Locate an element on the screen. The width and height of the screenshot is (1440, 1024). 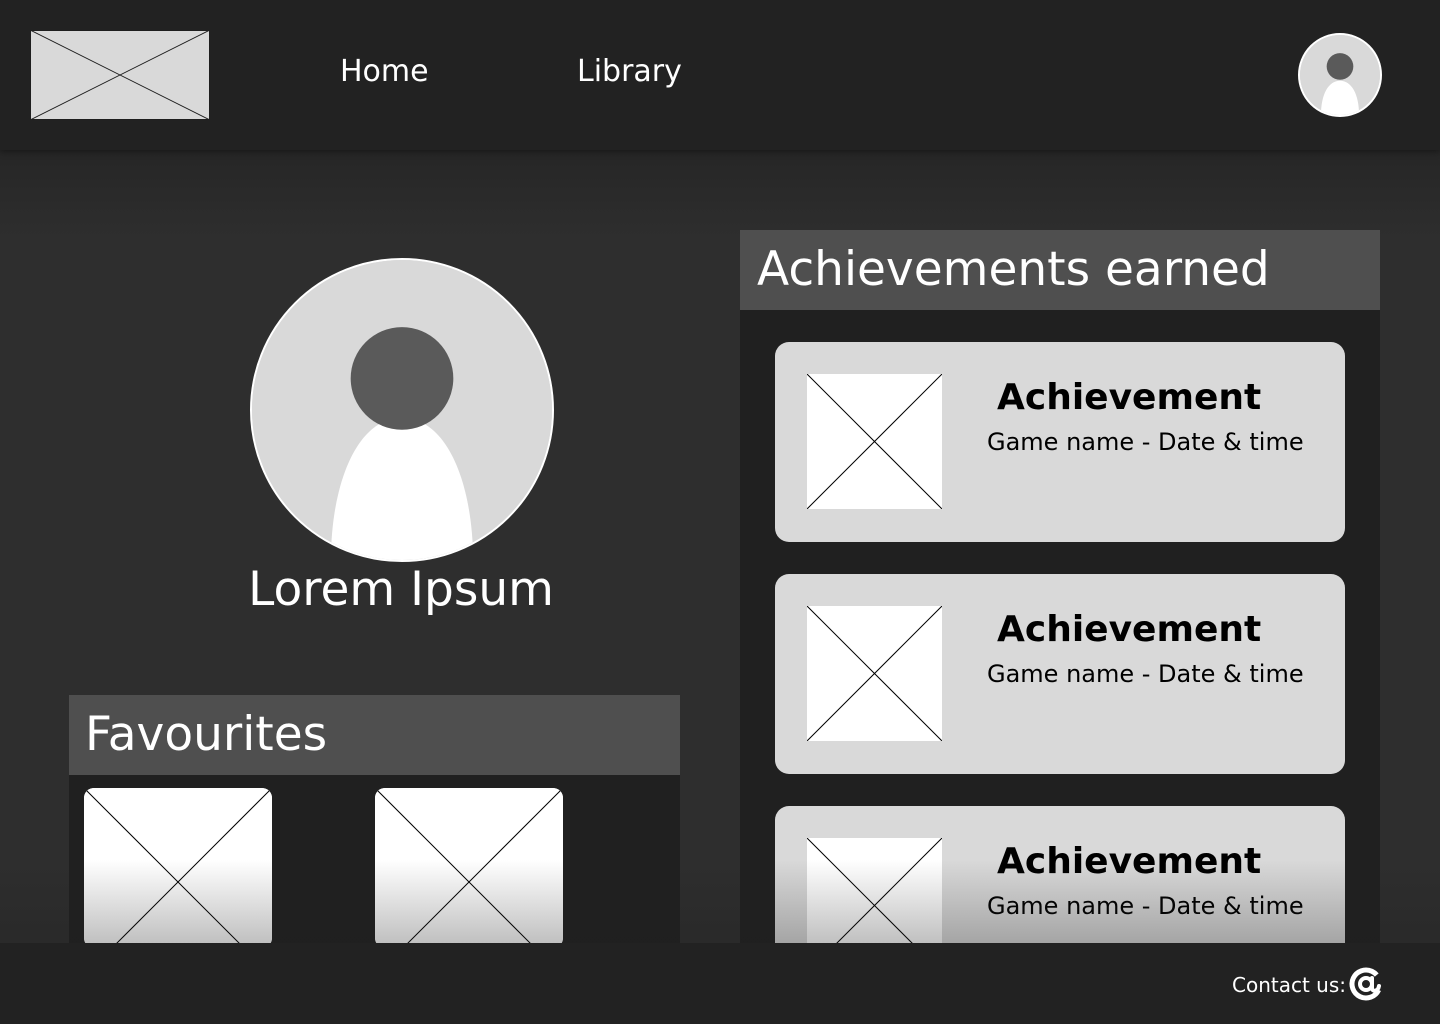
logo-placeholder-icon is located at coordinates (120, 75).